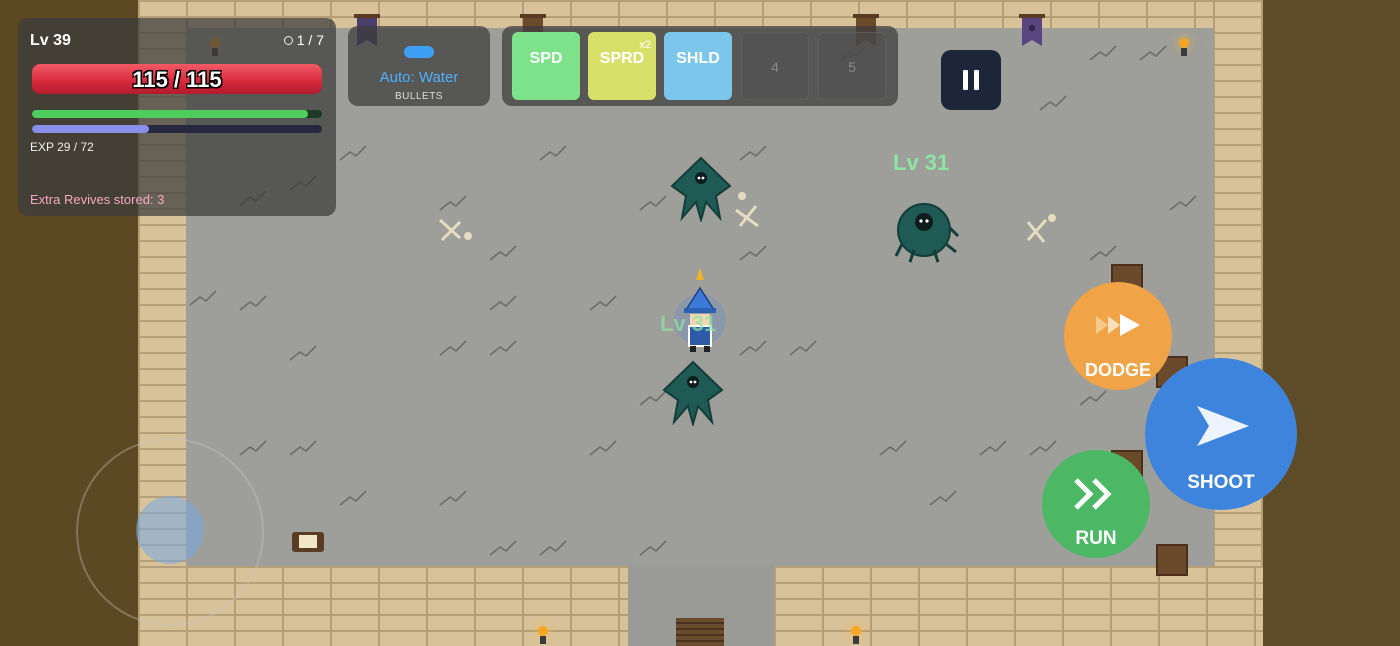 Image resolution: width=1400 pixels, height=646 pixels. What do you see at coordinates (1018, 606) in the screenshot?
I see `wall-bottom-right` at bounding box center [1018, 606].